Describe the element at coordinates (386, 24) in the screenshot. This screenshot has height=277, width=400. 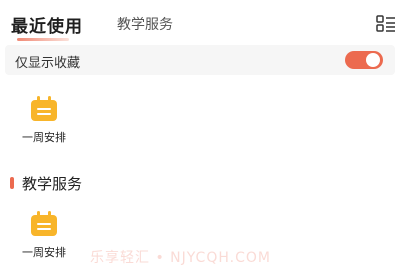
I see `grid-list-menu-icon` at that location.